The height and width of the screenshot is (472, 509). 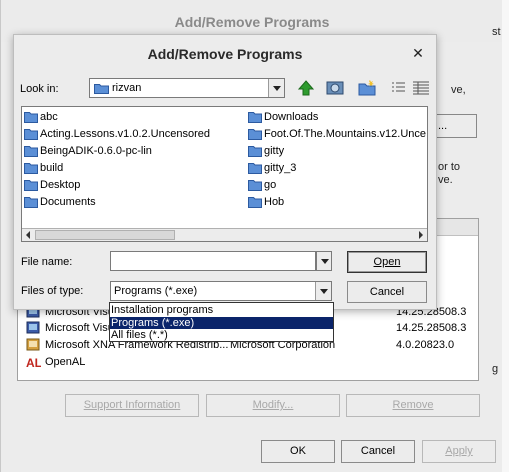 I want to click on dropdown-option: All files (*.*), so click(x=221, y=335).